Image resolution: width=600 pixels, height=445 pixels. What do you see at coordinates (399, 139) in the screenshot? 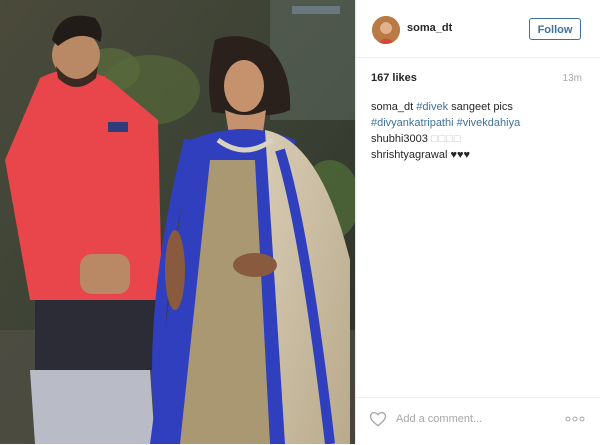
I see `comment-username: shubhi3003` at bounding box center [399, 139].